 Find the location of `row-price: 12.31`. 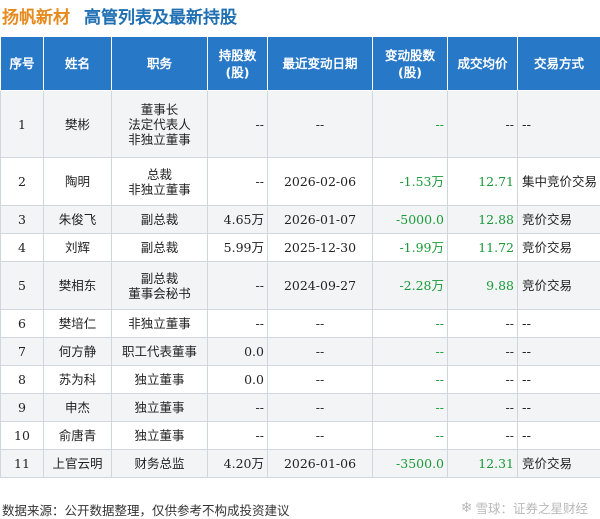

row-price: 12.31 is located at coordinates (482, 463).